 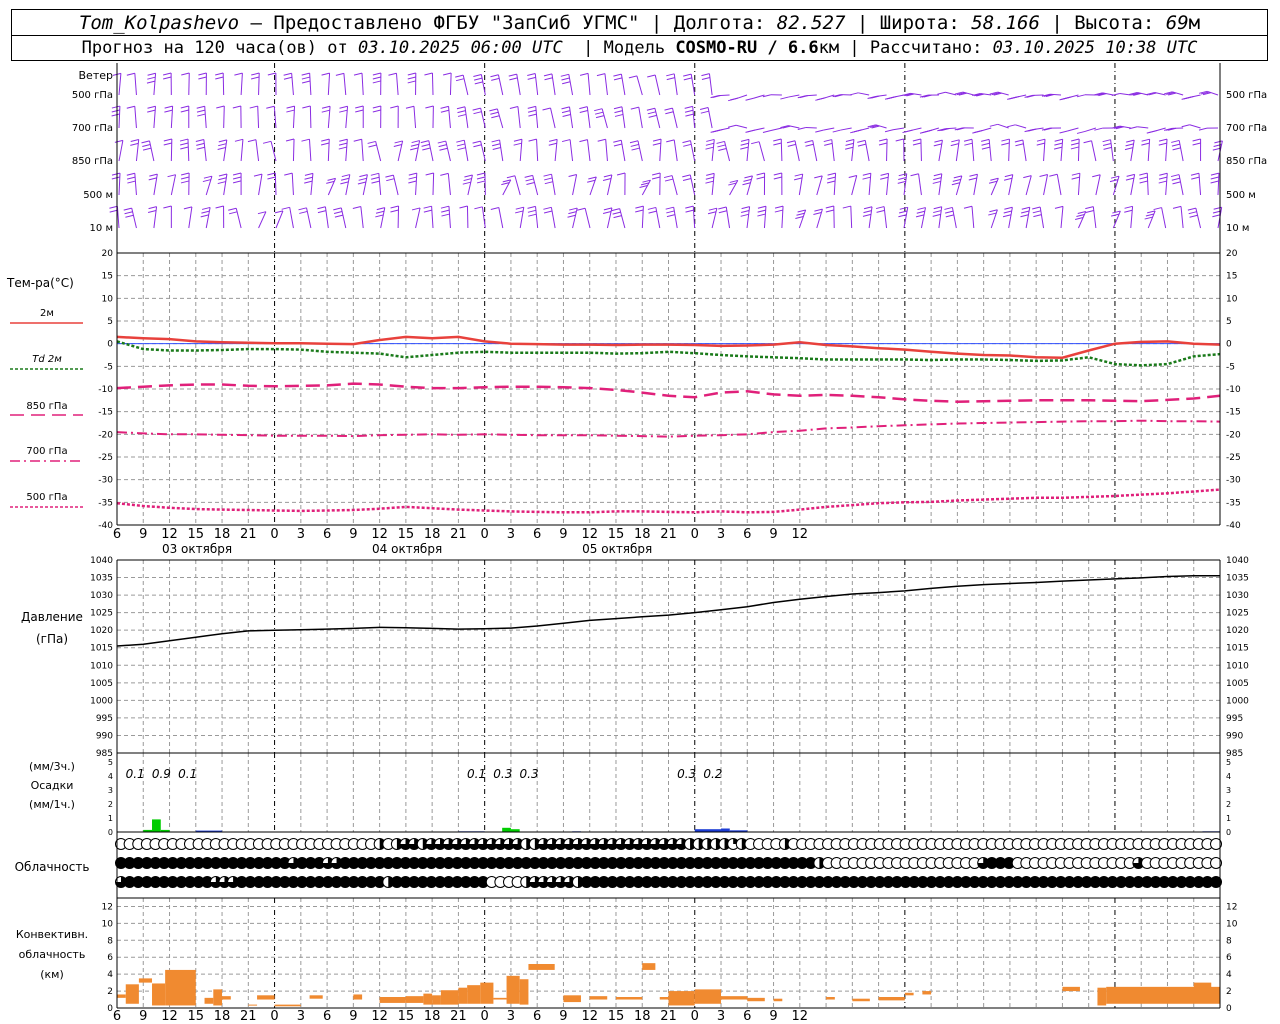 What do you see at coordinates (1228, 762) in the screenshot?
I see `precip-tick-right: 5` at bounding box center [1228, 762].